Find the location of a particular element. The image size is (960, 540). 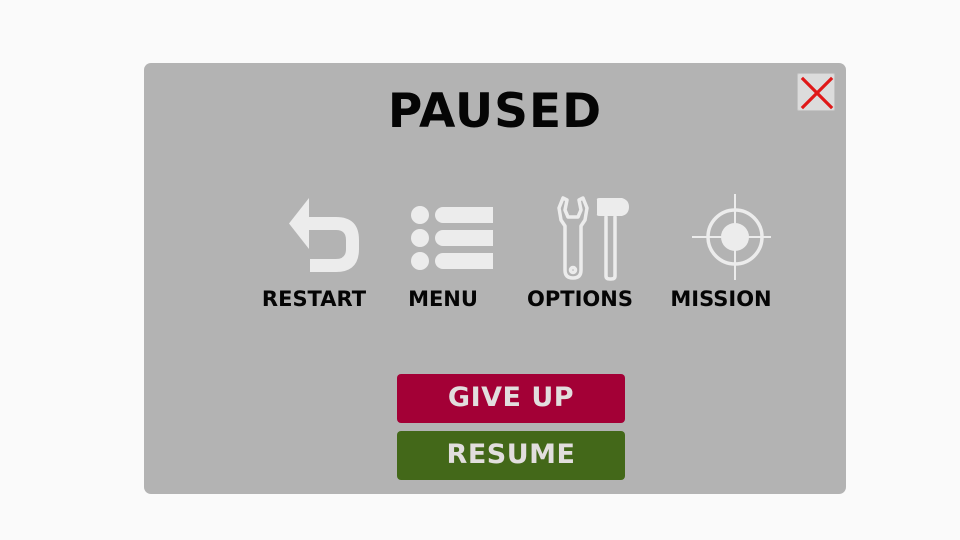

restart-arrow-icon is located at coordinates (324, 235).